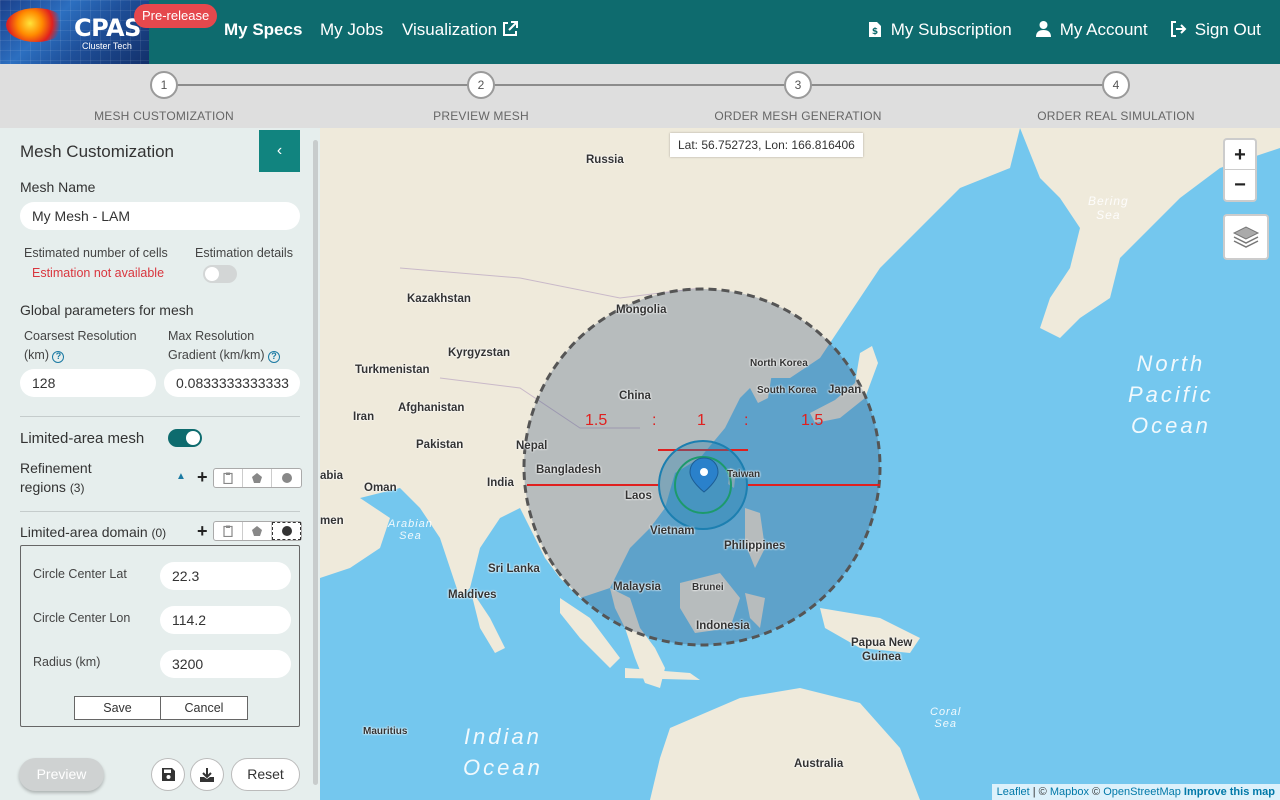 Image resolution: width=1280 pixels, height=800 pixels. I want to click on gradient-unit-text: Gradient (km/km), so click(216, 355).